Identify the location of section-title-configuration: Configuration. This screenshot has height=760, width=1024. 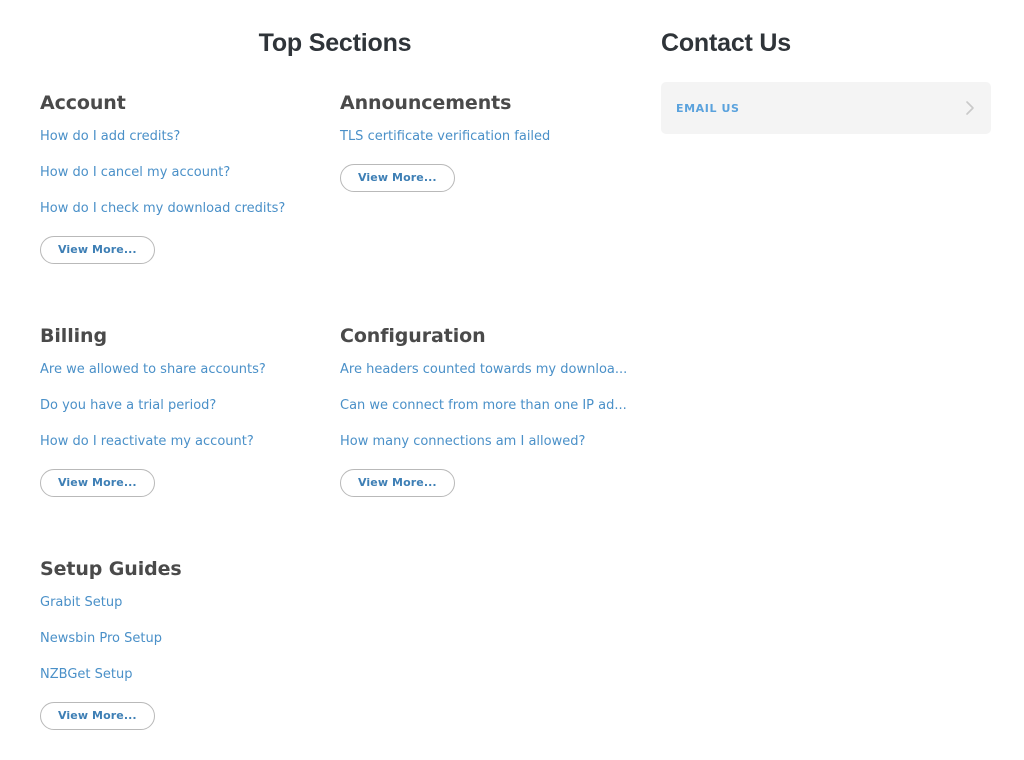
(413, 336).